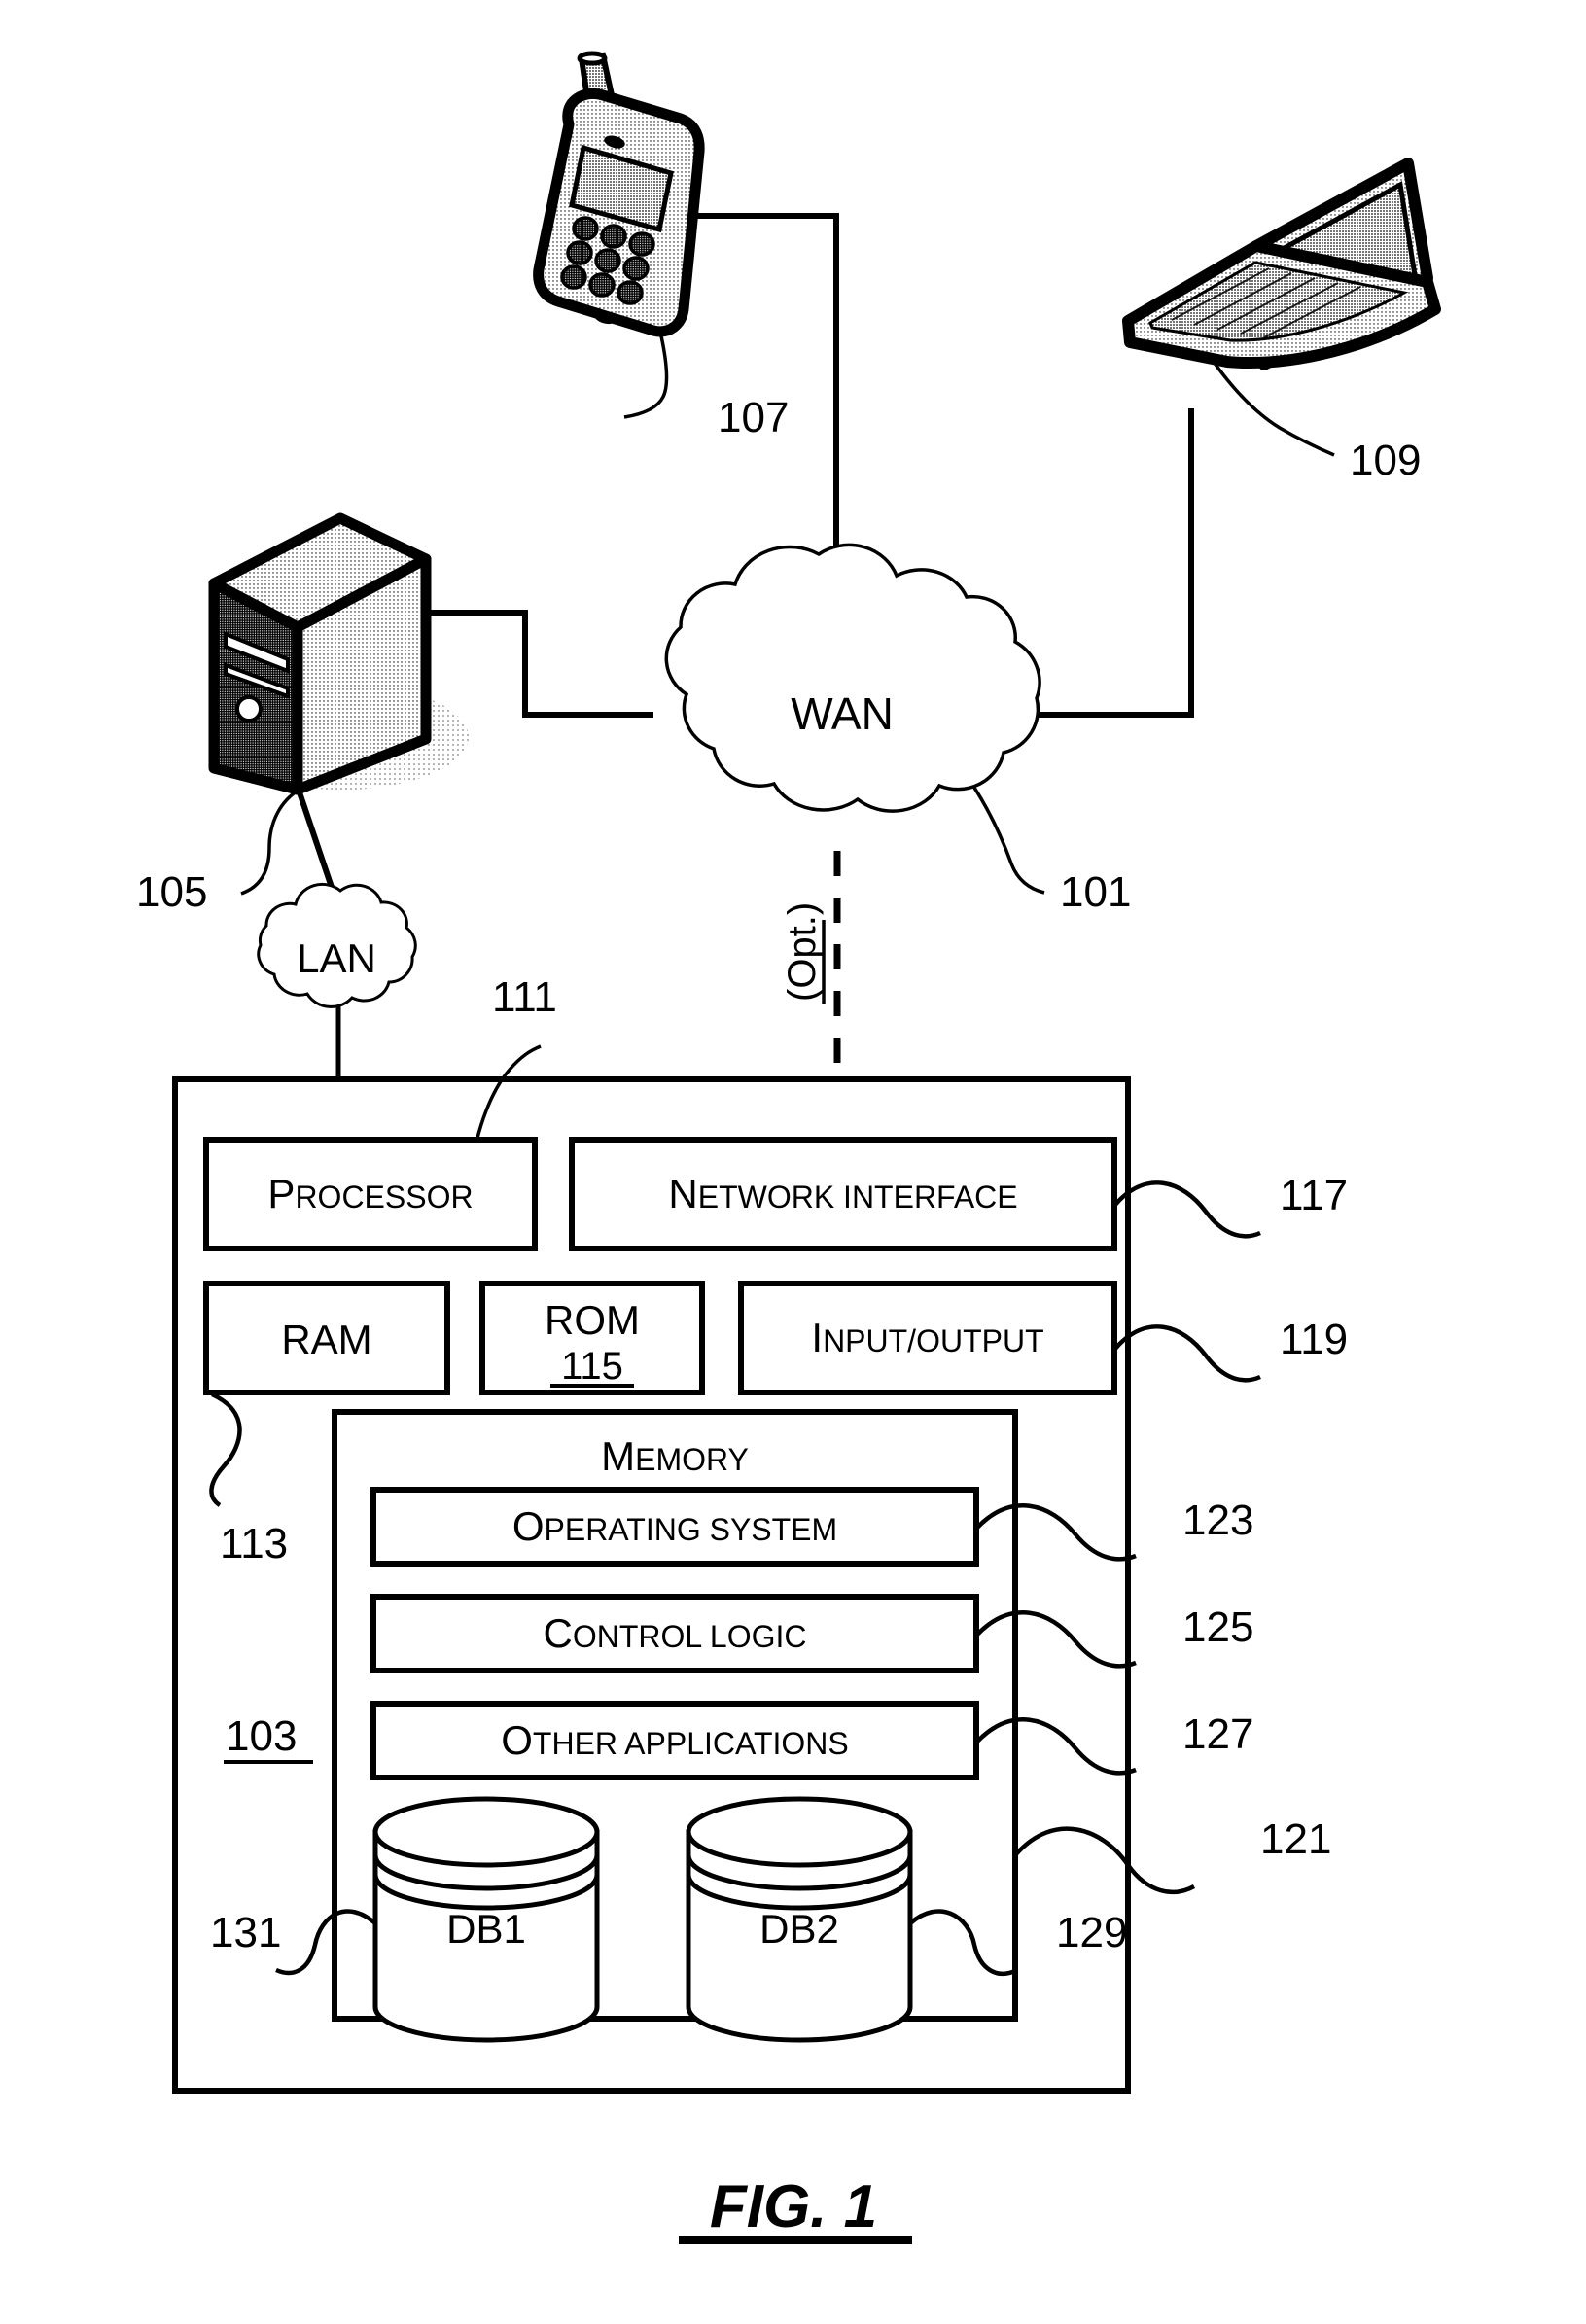  What do you see at coordinates (674, 1741) in the screenshot?
I see `other-applications-box: OTHER APPLICATIONS` at bounding box center [674, 1741].